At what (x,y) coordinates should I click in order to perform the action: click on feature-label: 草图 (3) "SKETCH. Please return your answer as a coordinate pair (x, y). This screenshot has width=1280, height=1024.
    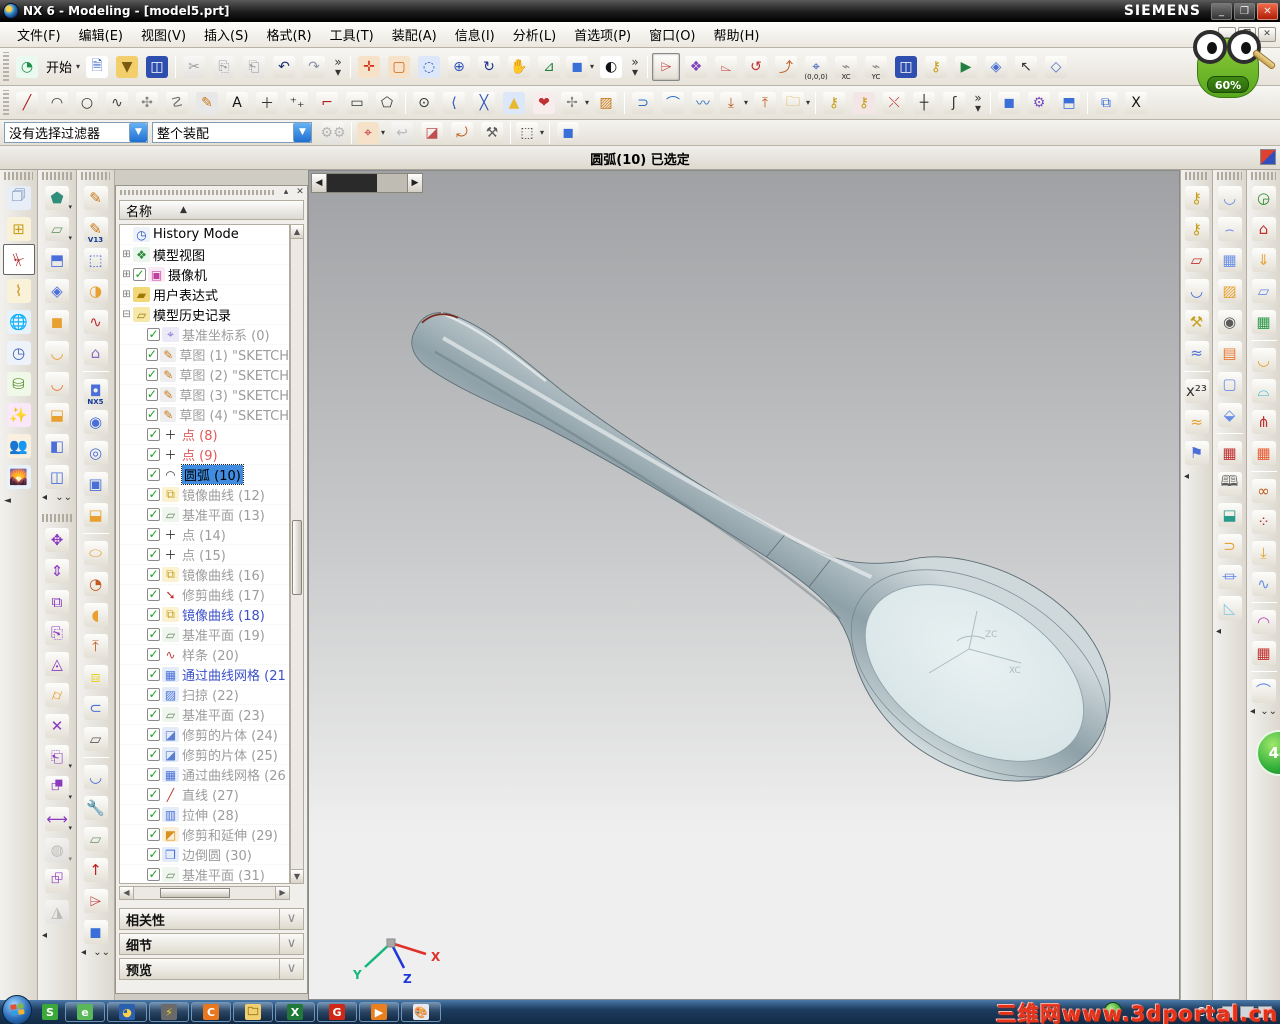
    Looking at the image, I should click on (234, 394).